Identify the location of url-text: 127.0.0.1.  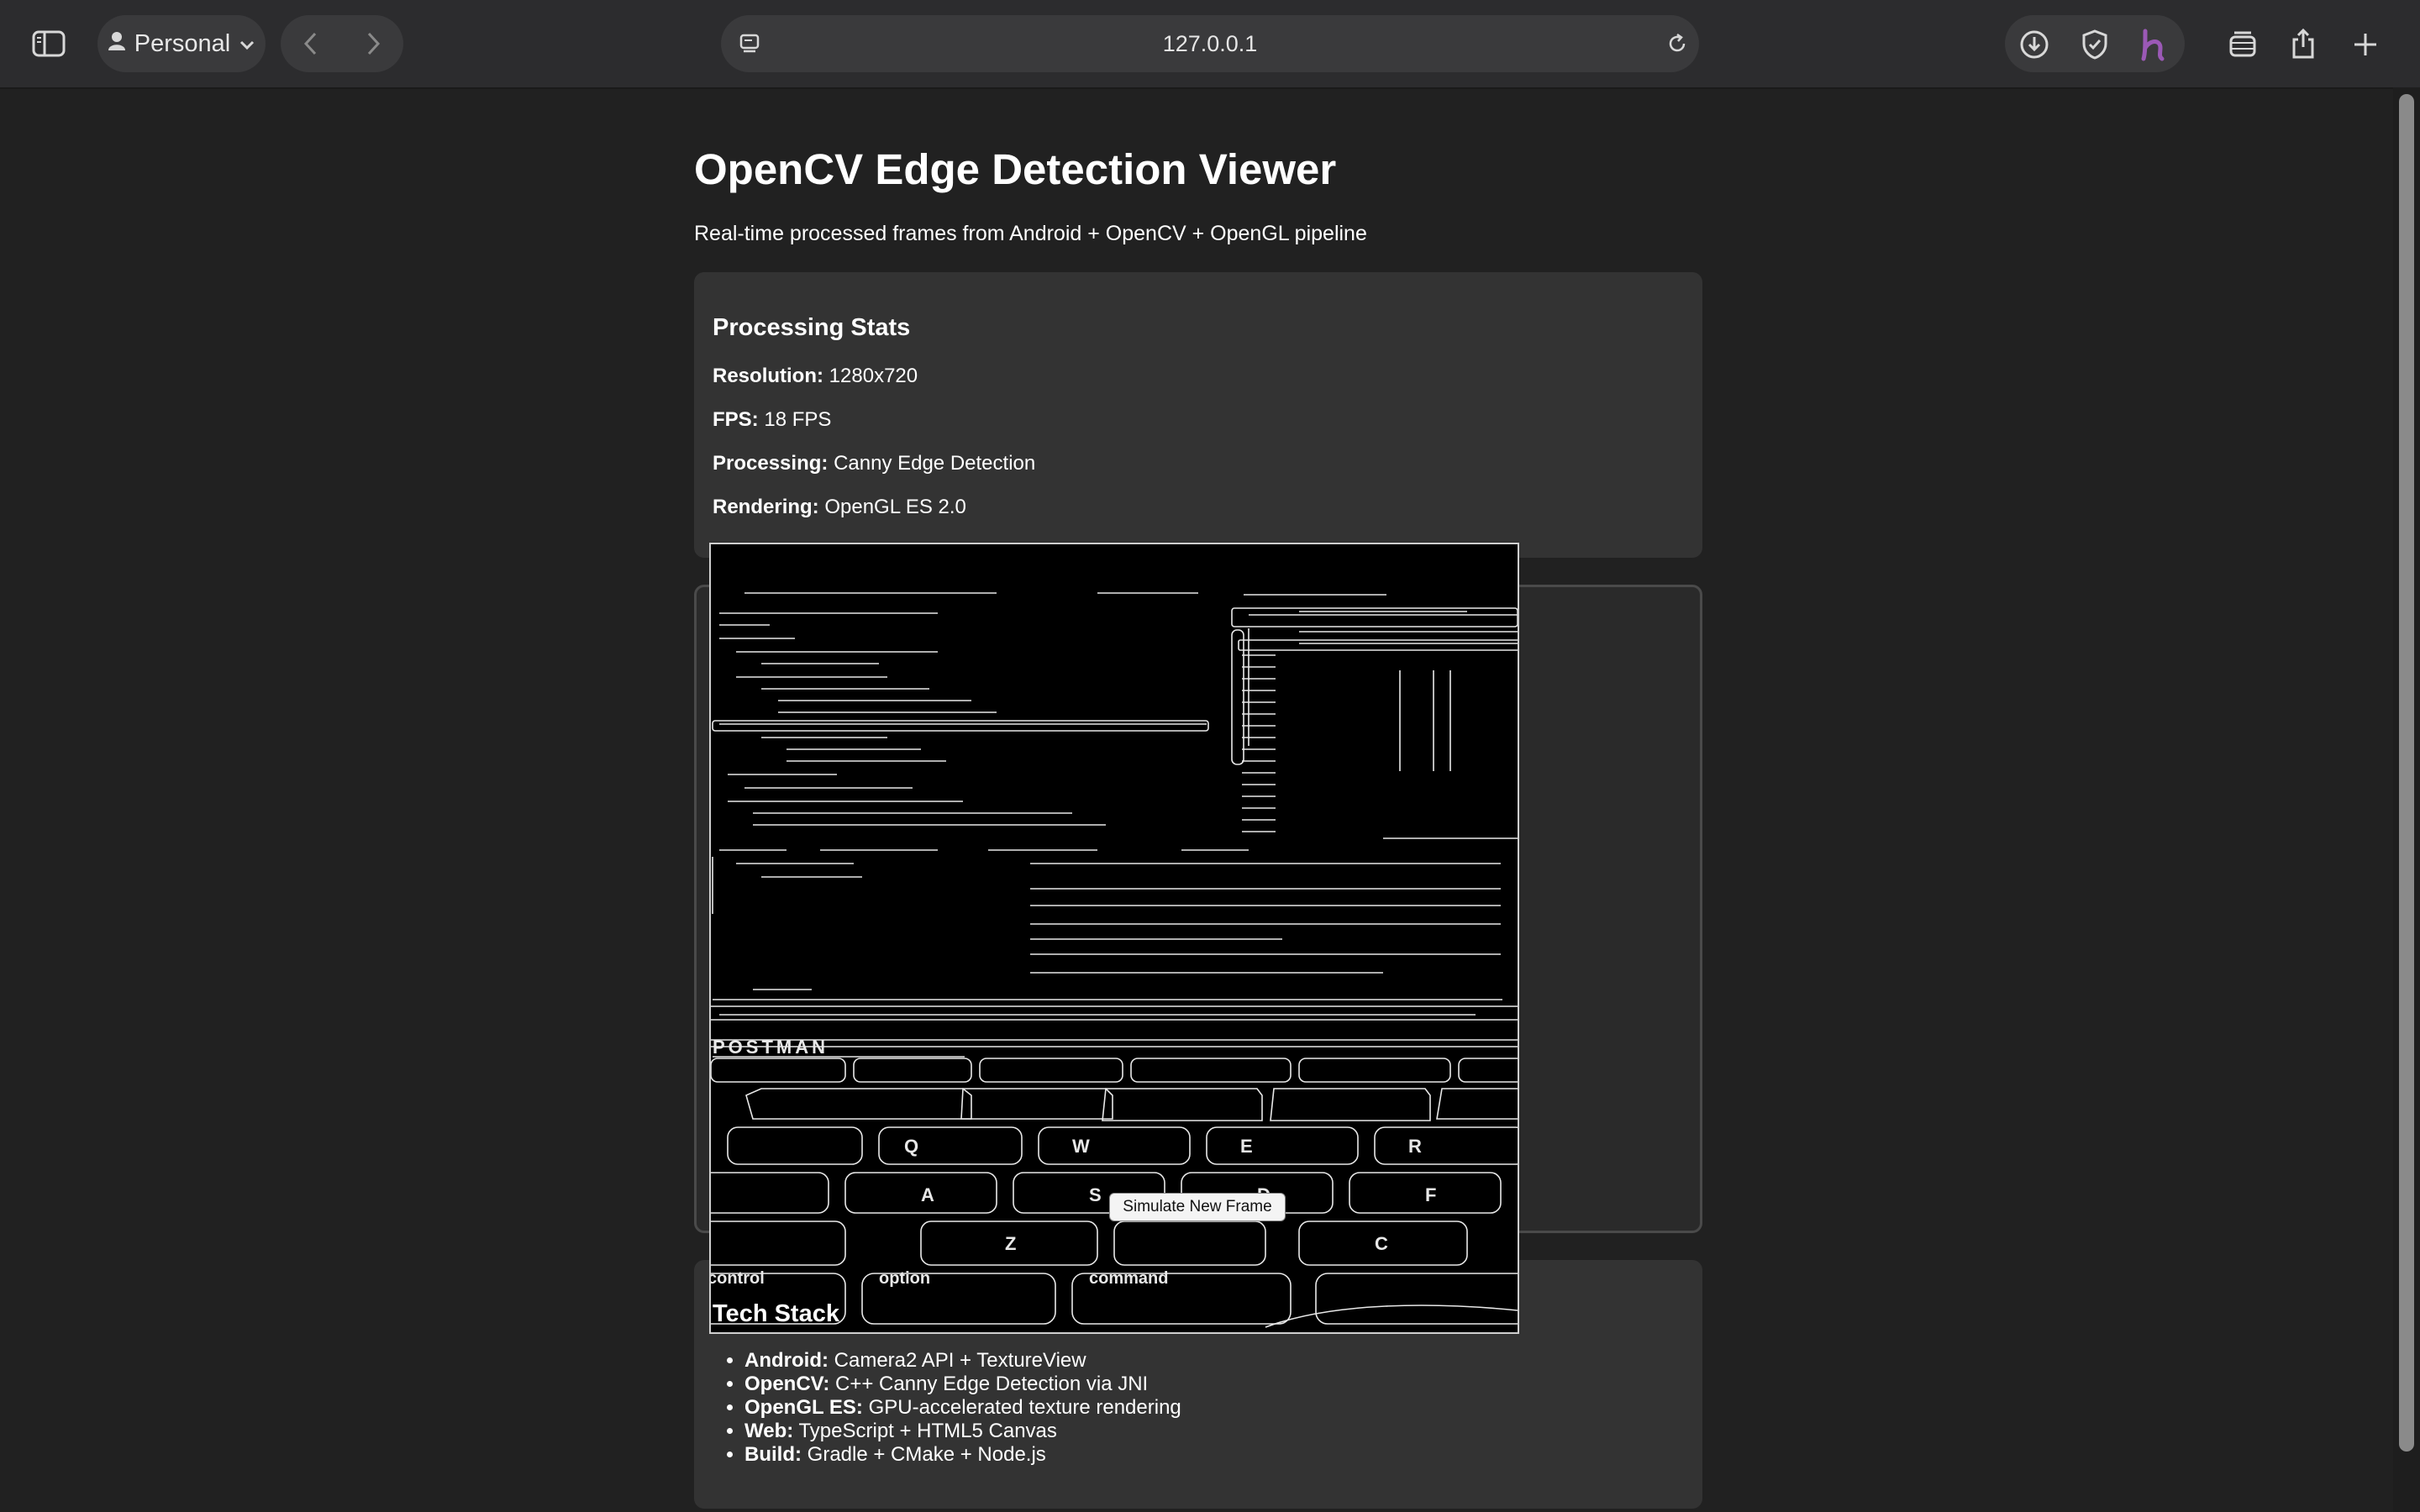
(1210, 43).